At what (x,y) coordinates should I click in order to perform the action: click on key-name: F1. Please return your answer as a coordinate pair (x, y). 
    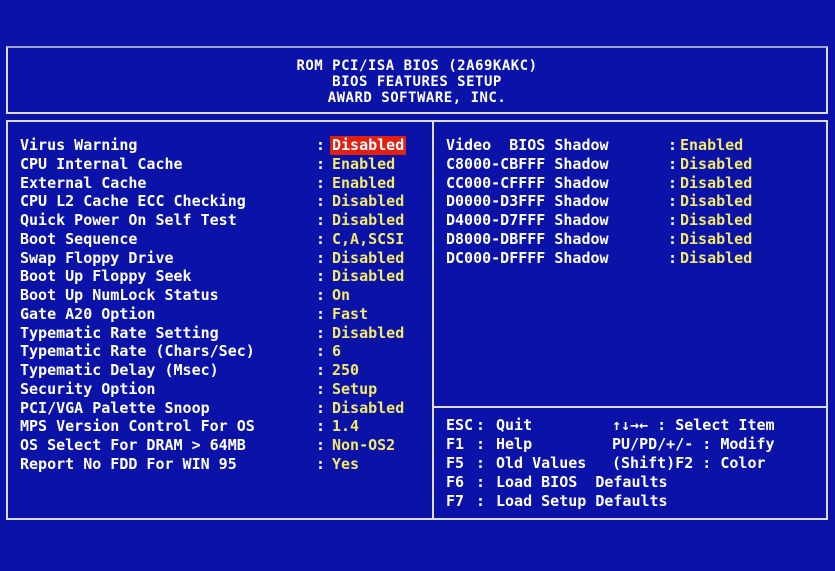
    Looking at the image, I should click on (455, 444).